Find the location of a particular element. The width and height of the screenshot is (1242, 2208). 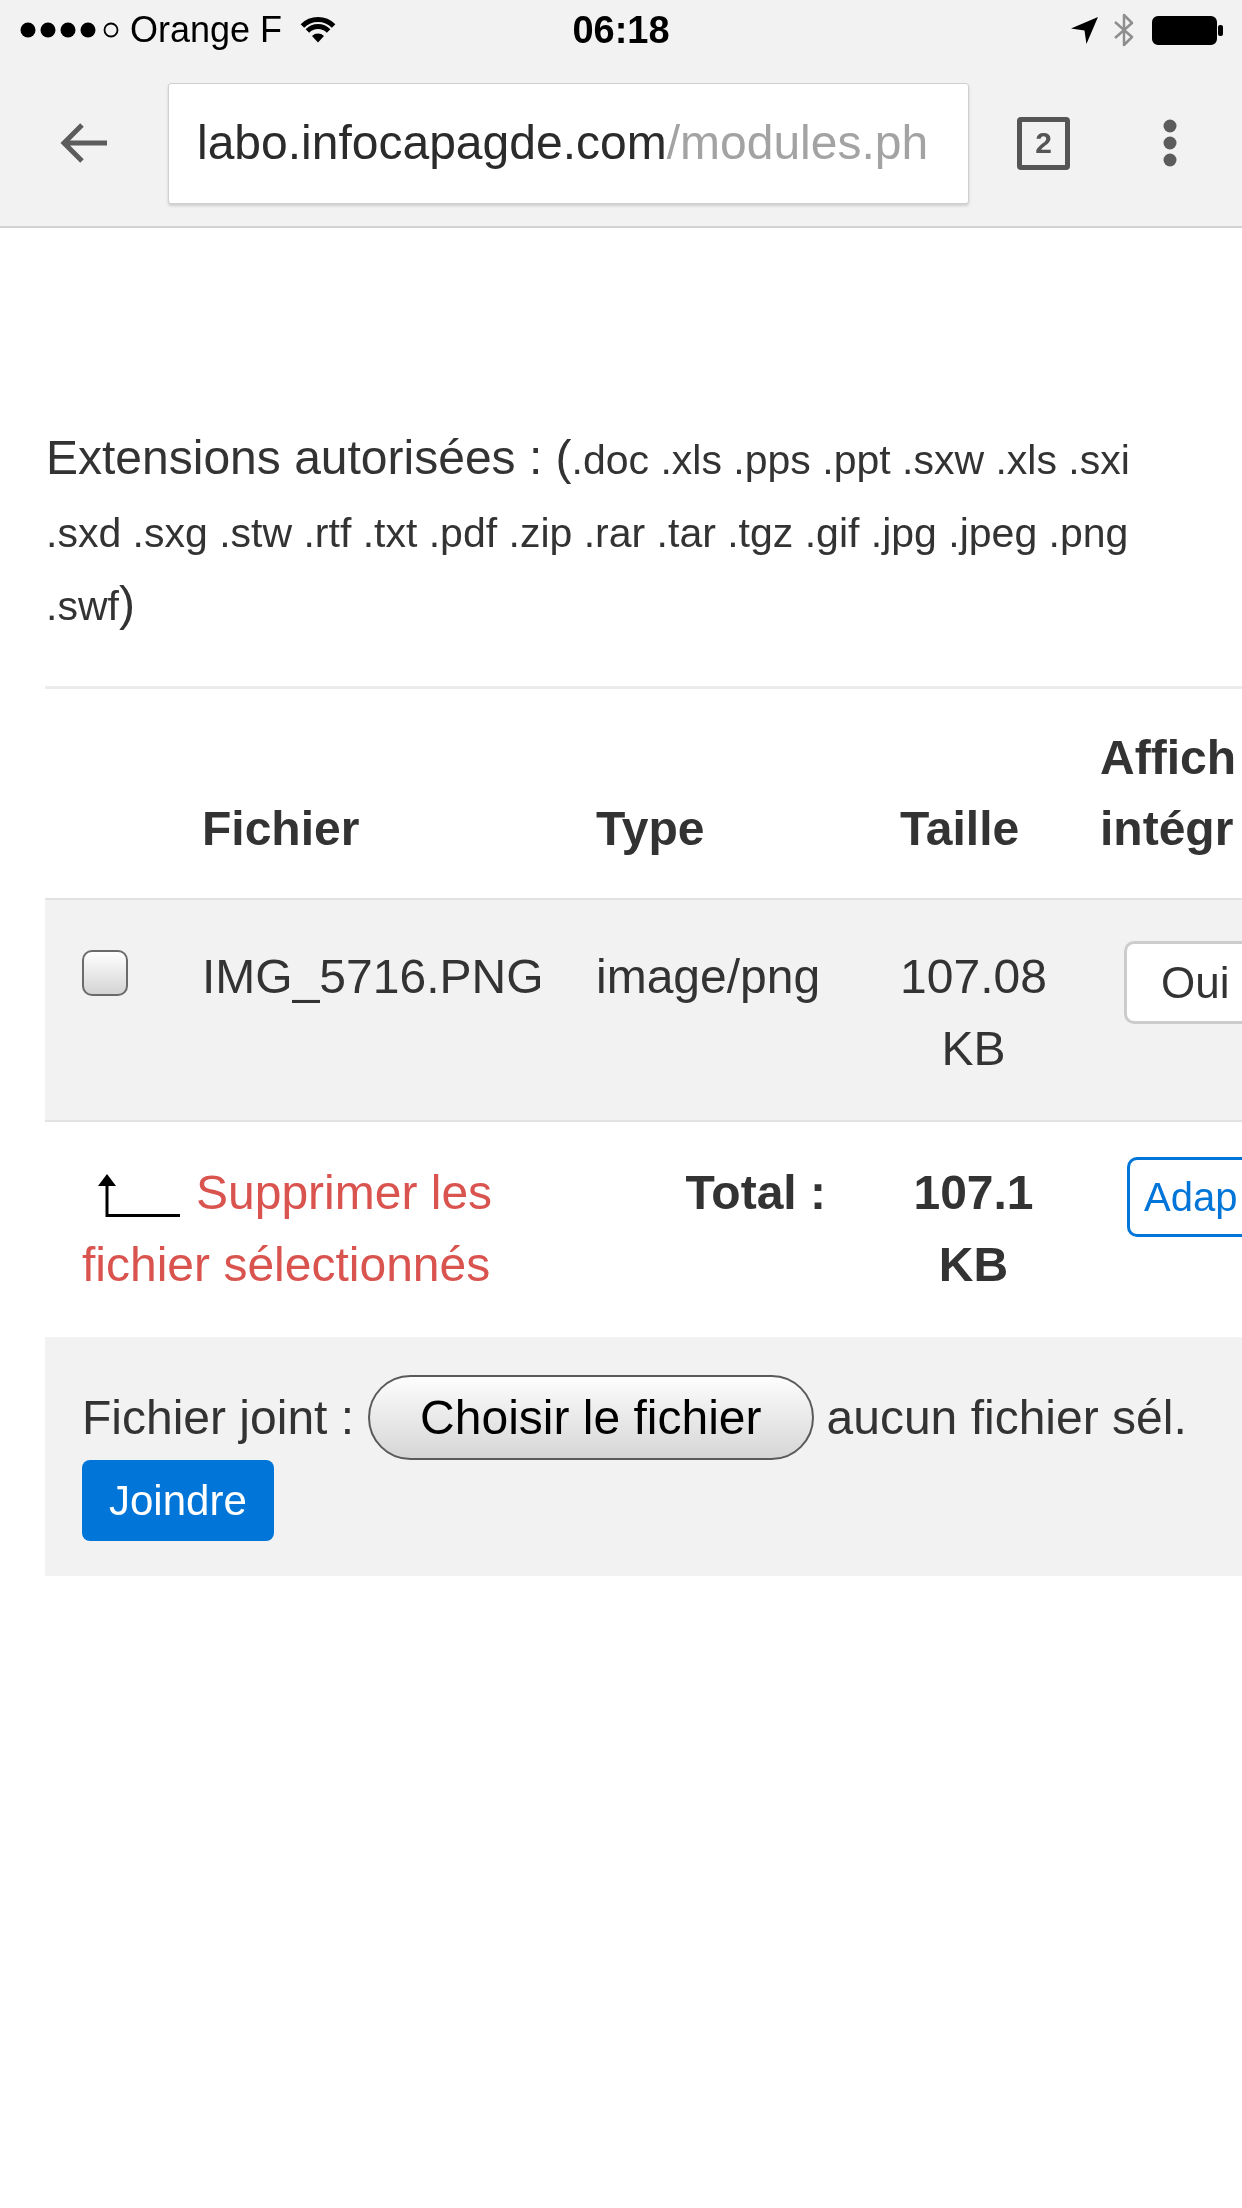

adapt-button: Adap is located at coordinates (1184, 1197).